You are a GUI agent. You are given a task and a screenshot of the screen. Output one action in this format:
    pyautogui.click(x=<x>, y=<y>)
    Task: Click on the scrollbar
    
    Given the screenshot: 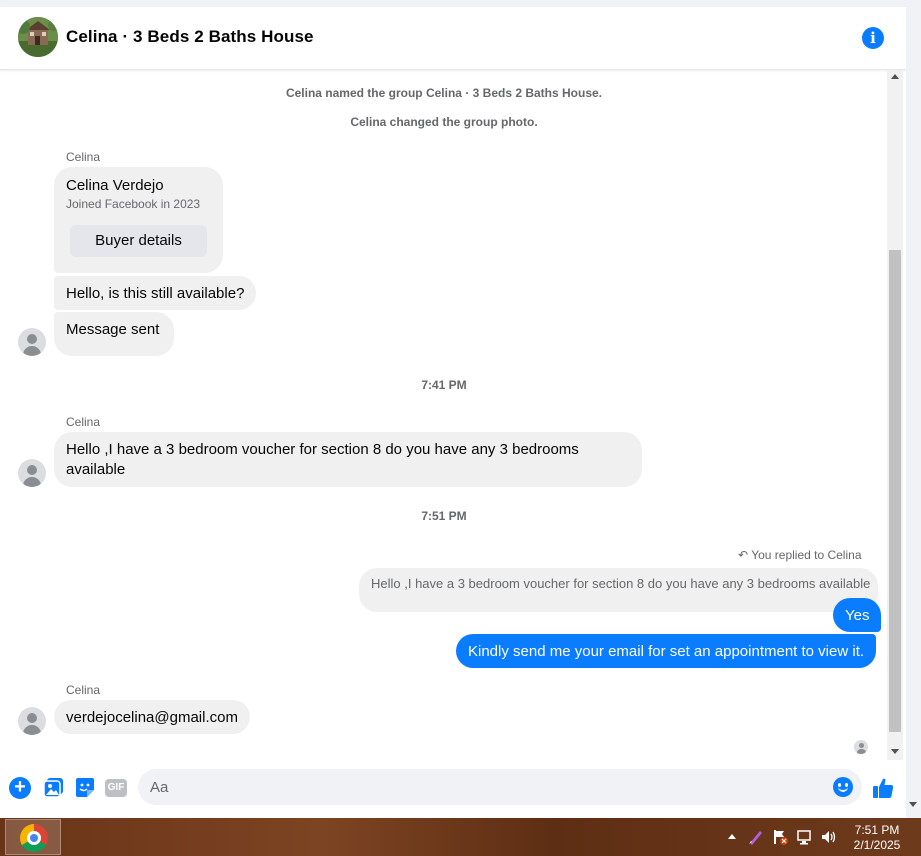 What is the action you would take?
    pyautogui.click(x=895, y=415)
    